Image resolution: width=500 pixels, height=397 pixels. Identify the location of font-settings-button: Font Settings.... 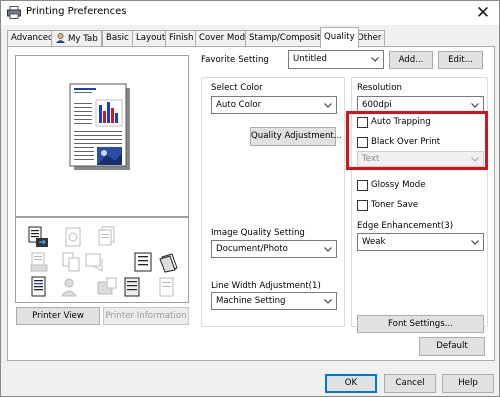
(420, 324).